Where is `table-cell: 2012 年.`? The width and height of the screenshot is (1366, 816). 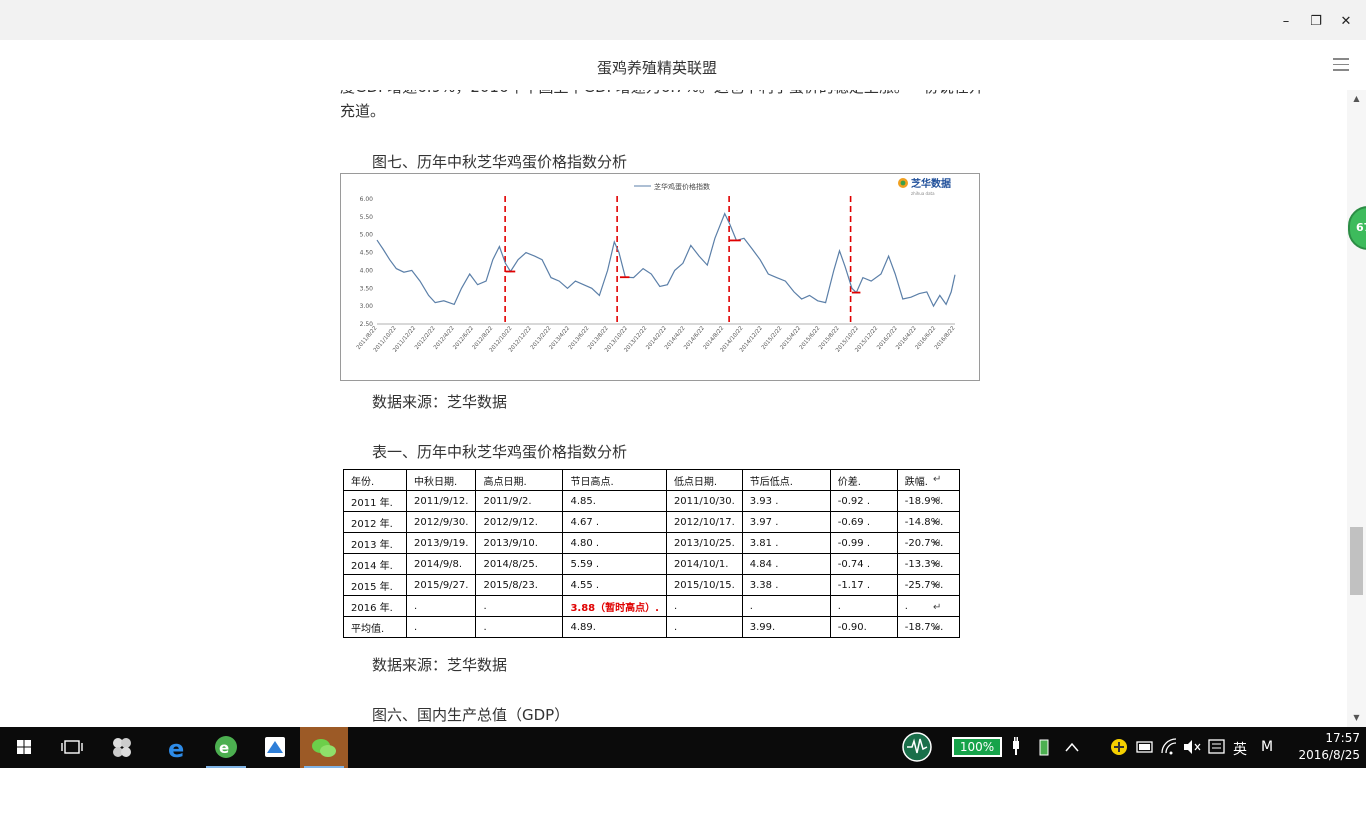 table-cell: 2012 年. is located at coordinates (375, 522).